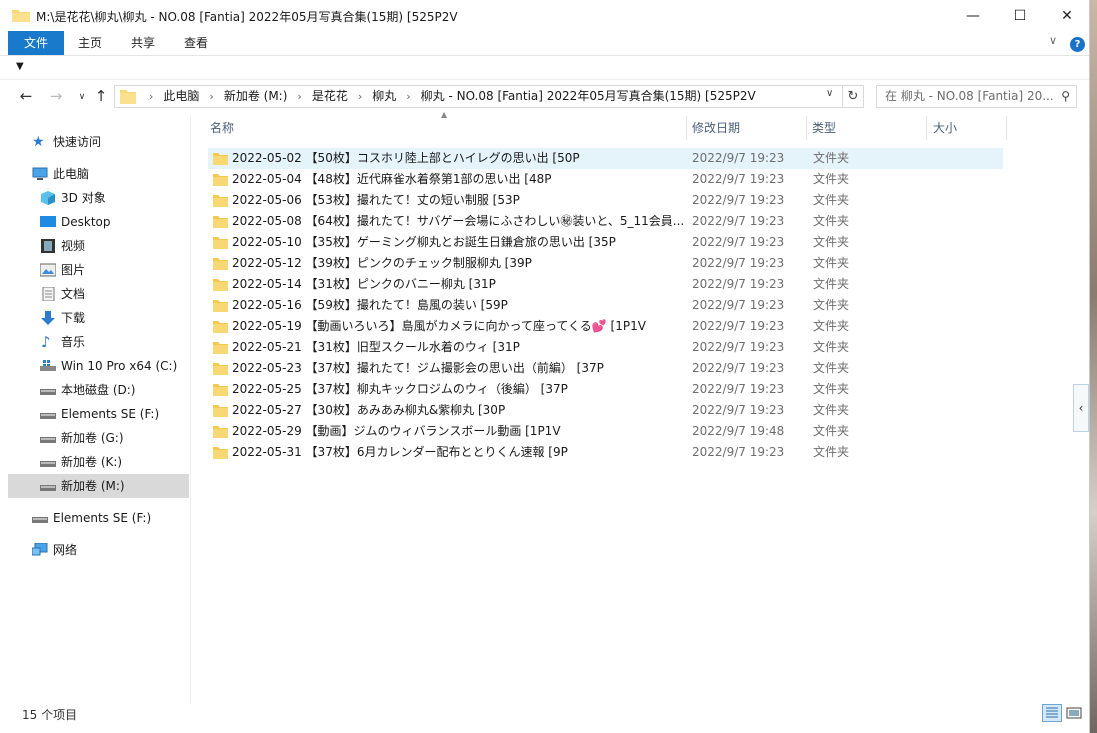  Describe the element at coordinates (98, 414) in the screenshot. I see `sidebar-item-drive-f: Elements SE (F:)` at that location.